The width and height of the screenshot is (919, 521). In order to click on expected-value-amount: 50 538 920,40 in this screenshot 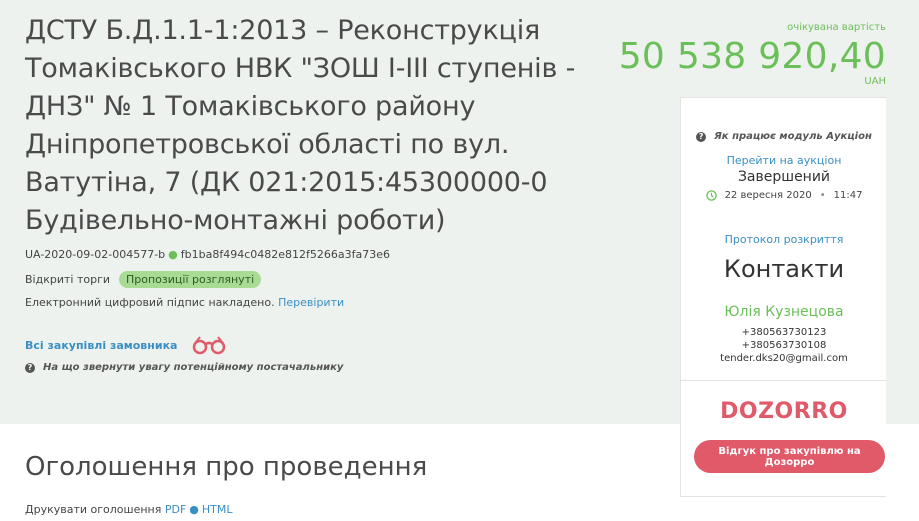, I will do `click(752, 56)`.